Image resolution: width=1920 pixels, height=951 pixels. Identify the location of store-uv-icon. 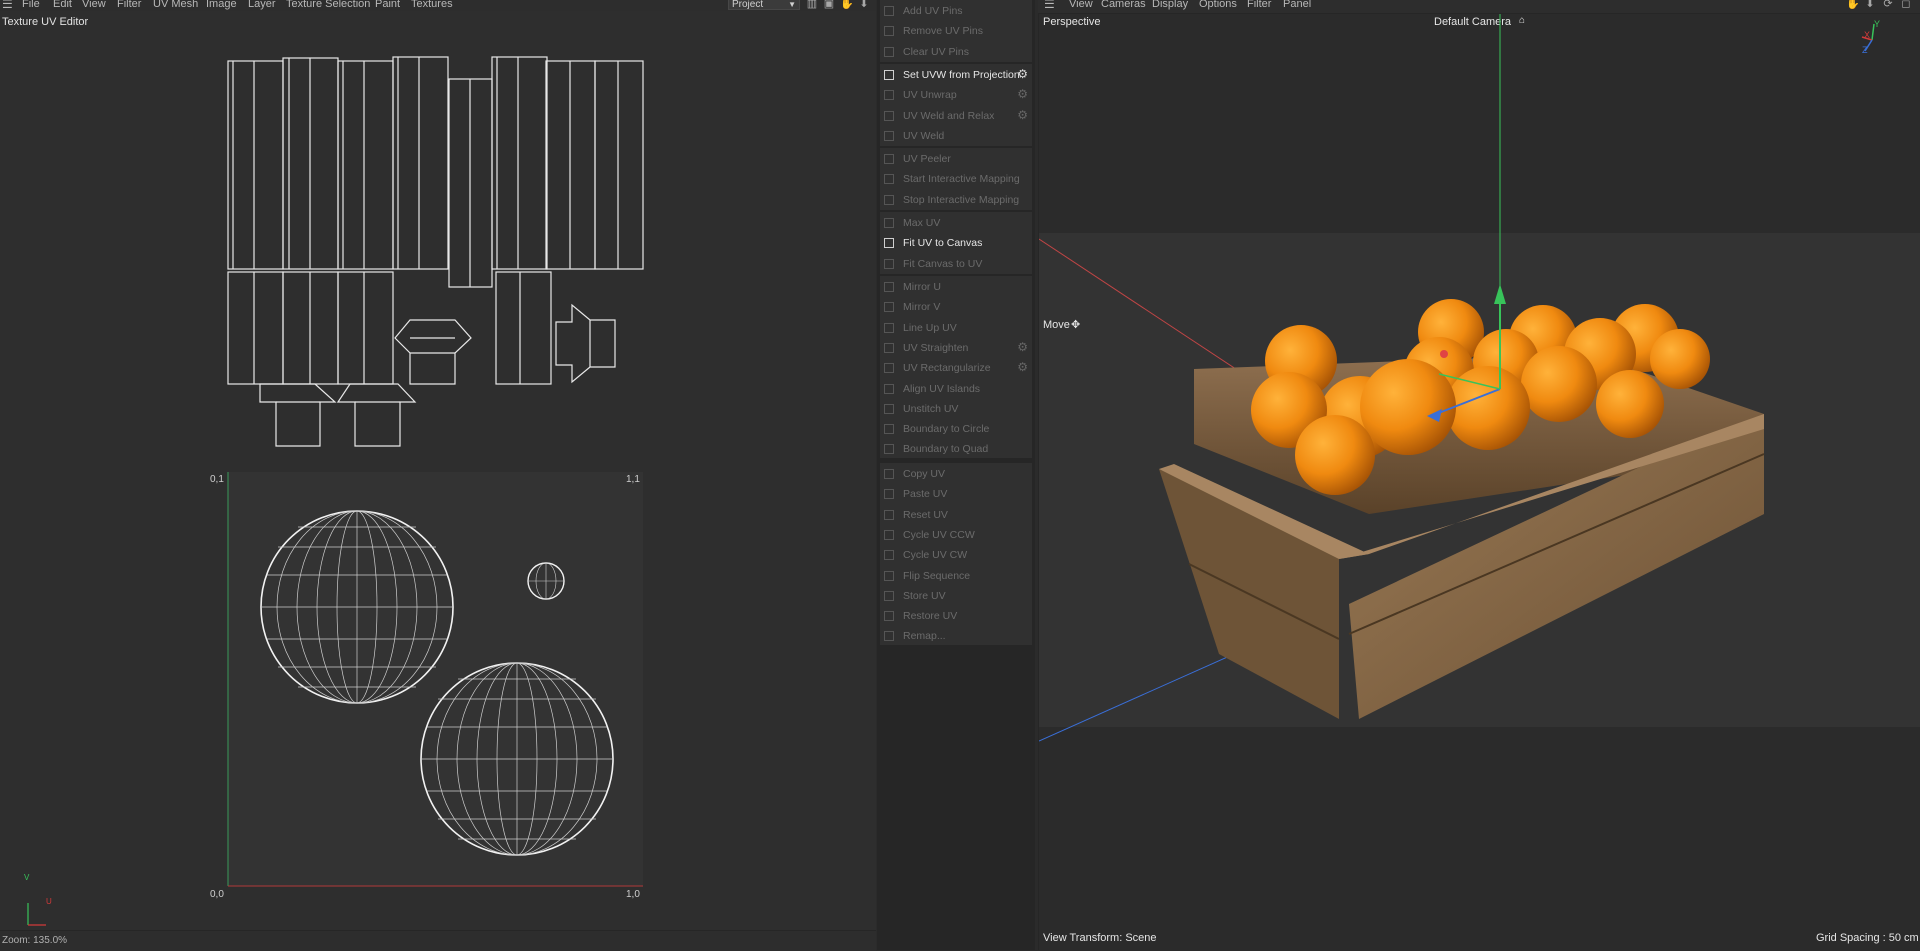
(889, 595).